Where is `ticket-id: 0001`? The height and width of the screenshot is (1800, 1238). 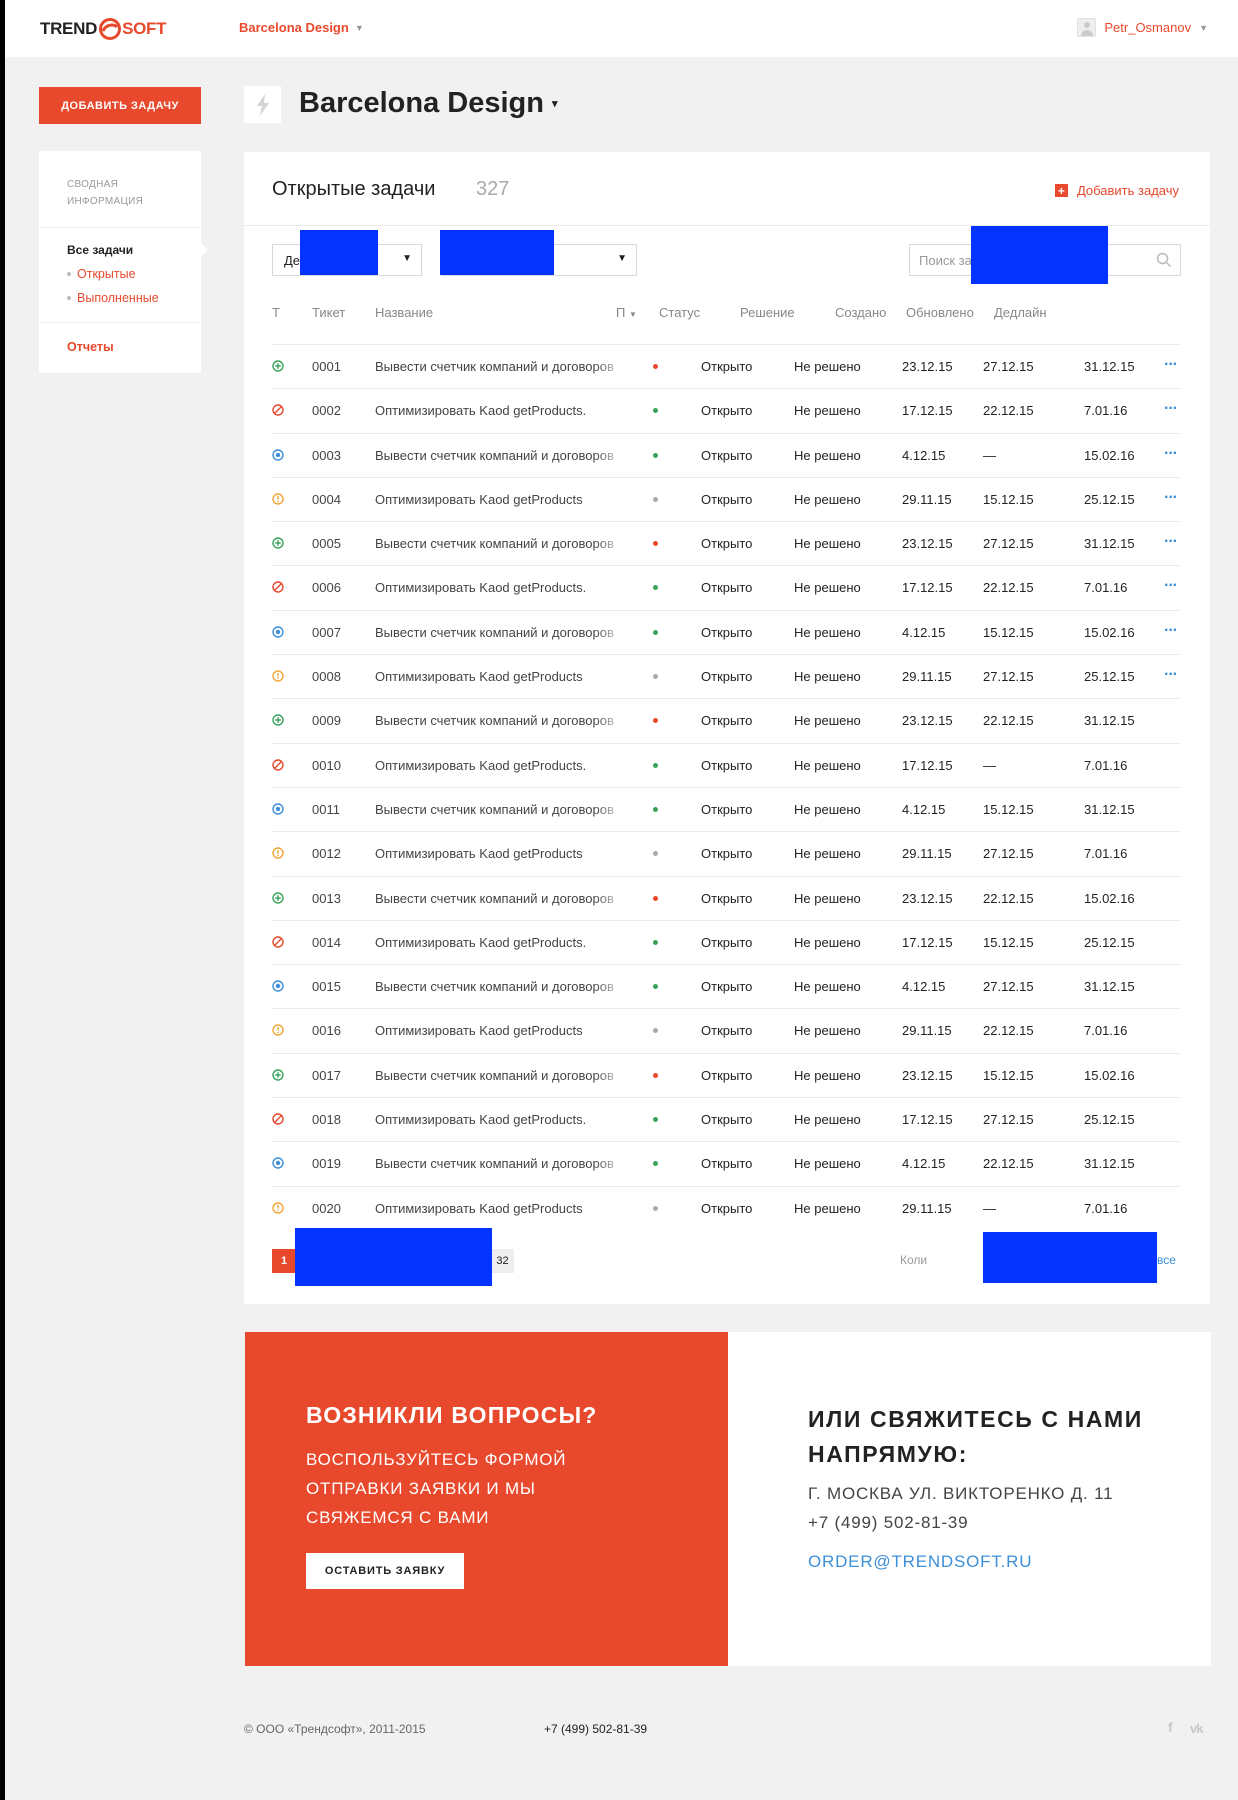 ticket-id: 0001 is located at coordinates (326, 366).